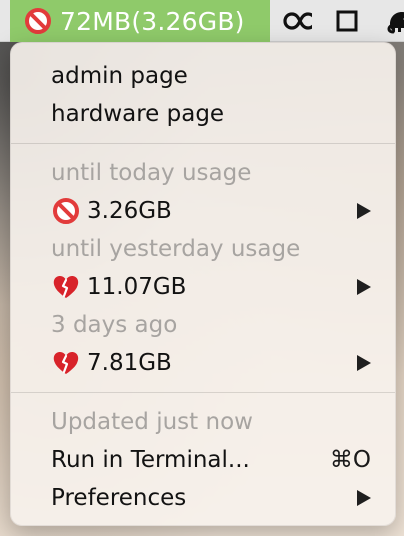  I want to click on status-item-data-usage: 72MB(3.26GB), so click(140, 21).